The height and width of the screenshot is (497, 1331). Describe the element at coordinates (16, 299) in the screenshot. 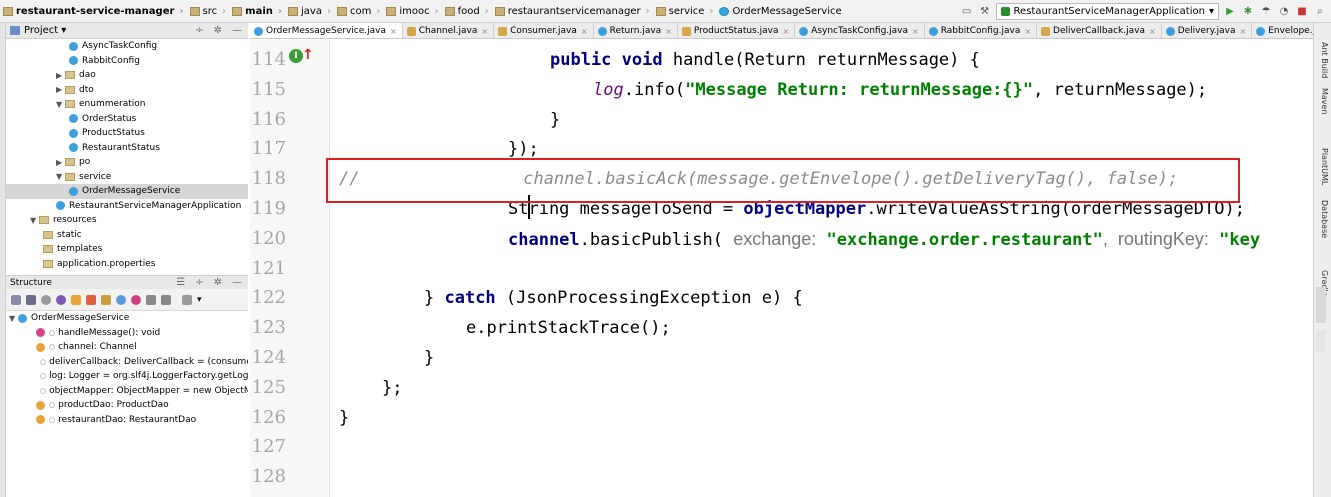

I see `sort-visibility-icon` at that location.